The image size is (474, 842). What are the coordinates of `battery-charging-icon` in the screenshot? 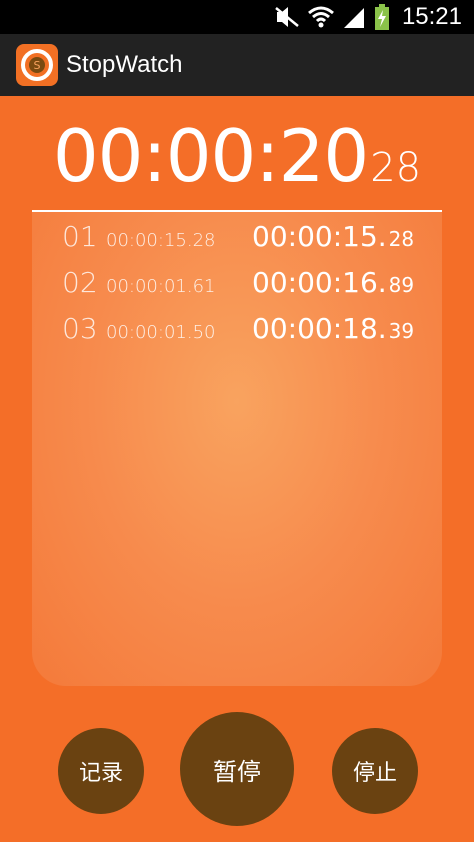 It's located at (382, 17).